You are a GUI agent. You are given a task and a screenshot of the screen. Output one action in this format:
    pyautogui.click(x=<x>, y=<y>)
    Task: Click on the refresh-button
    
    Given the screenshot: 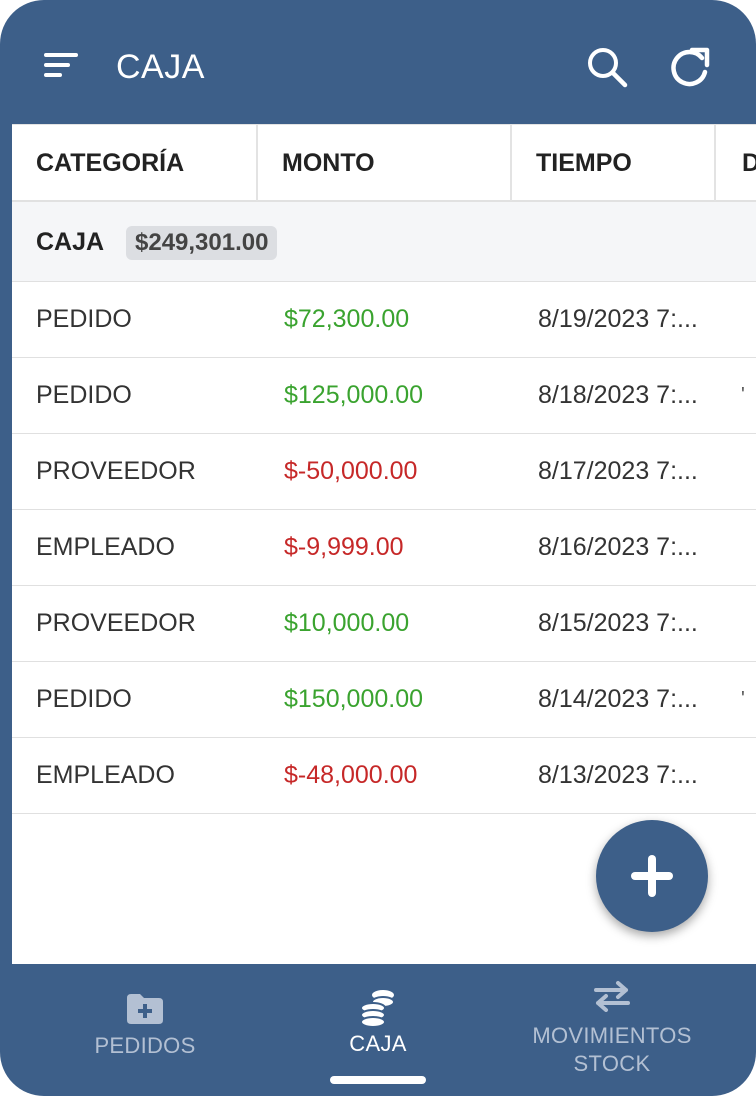 What is the action you would take?
    pyautogui.click(x=689, y=67)
    